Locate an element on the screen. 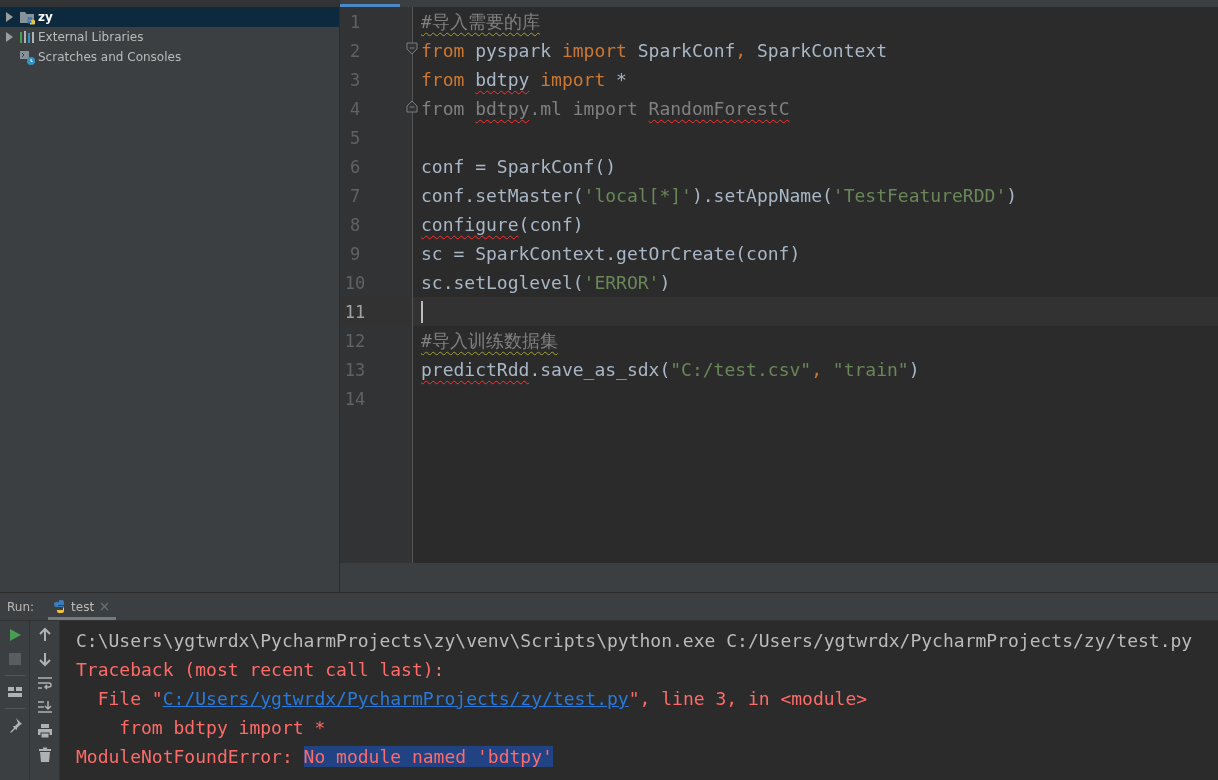  python-folder-icon is located at coordinates (27, 17).